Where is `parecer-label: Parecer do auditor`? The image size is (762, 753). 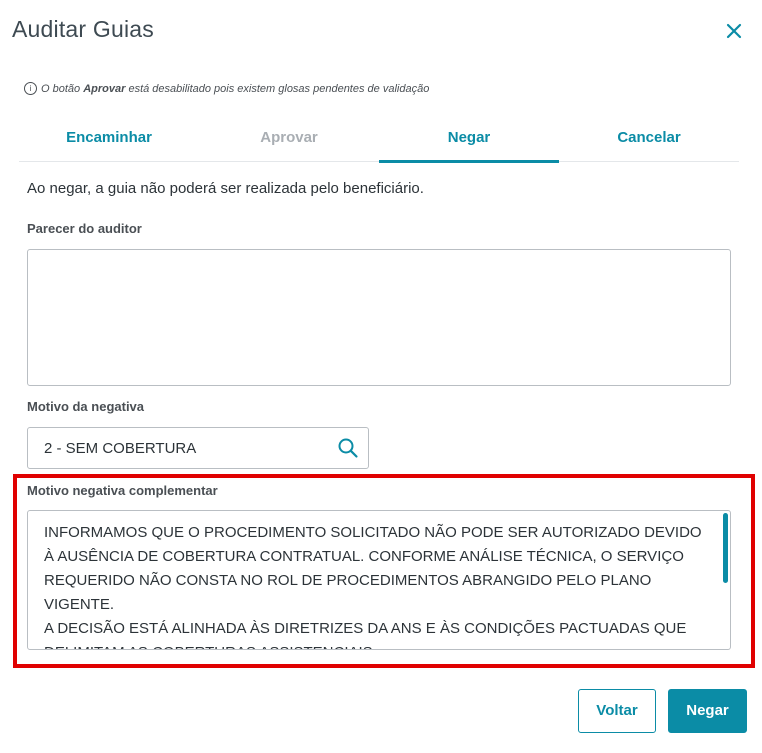 parecer-label: Parecer do auditor is located at coordinates (84, 228).